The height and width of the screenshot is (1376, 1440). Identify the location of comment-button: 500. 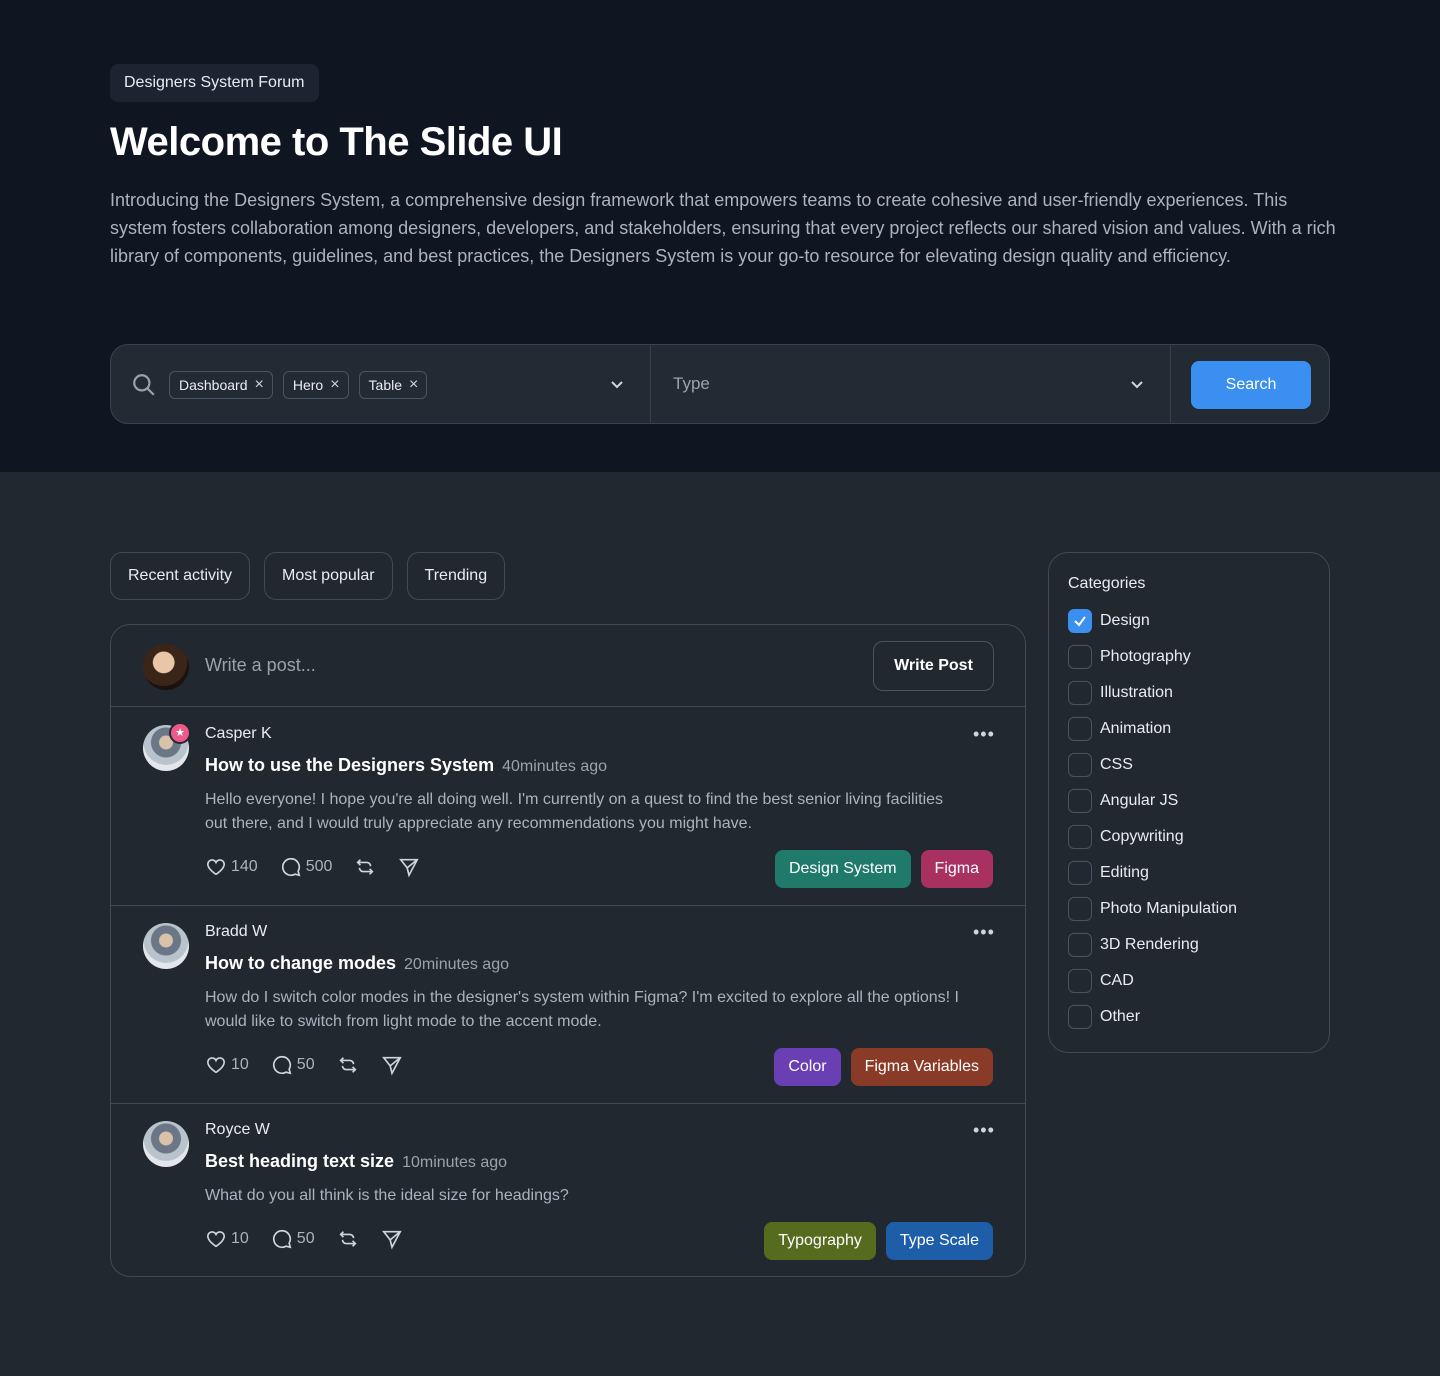
(306, 867).